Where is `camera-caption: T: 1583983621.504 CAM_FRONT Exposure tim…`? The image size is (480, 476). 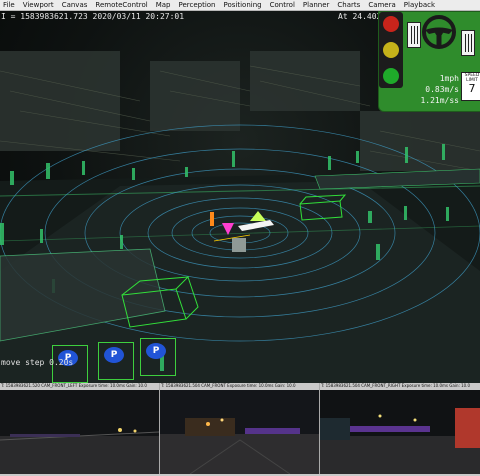
camera-caption: T: 1583983621.504 CAM_FRONT Exposure tim… is located at coordinates (228, 385).